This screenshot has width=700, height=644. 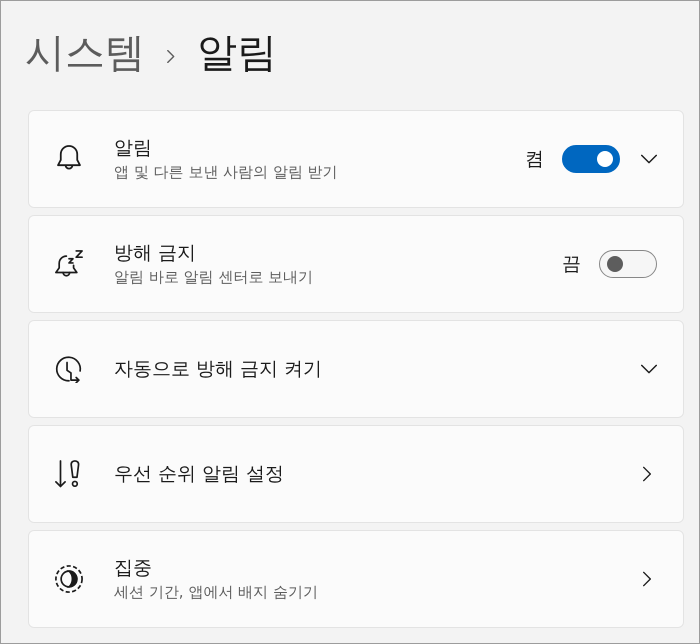 I want to click on toggle-state-label: 켬, so click(x=534, y=159).